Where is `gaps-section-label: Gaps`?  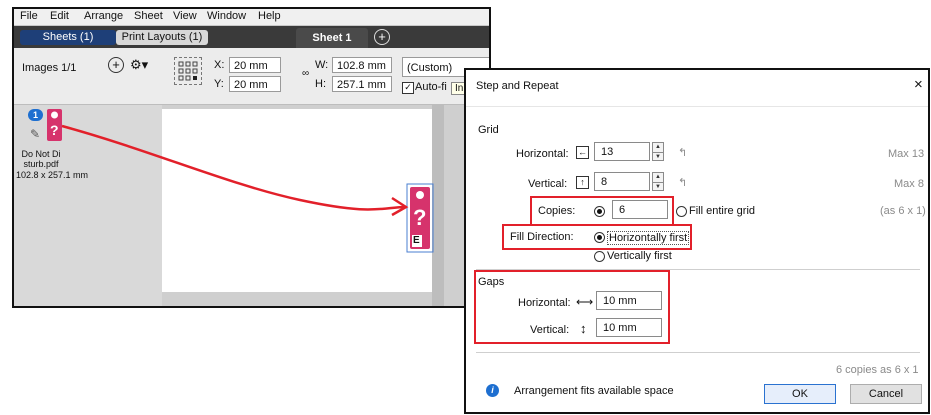 gaps-section-label: Gaps is located at coordinates (491, 282).